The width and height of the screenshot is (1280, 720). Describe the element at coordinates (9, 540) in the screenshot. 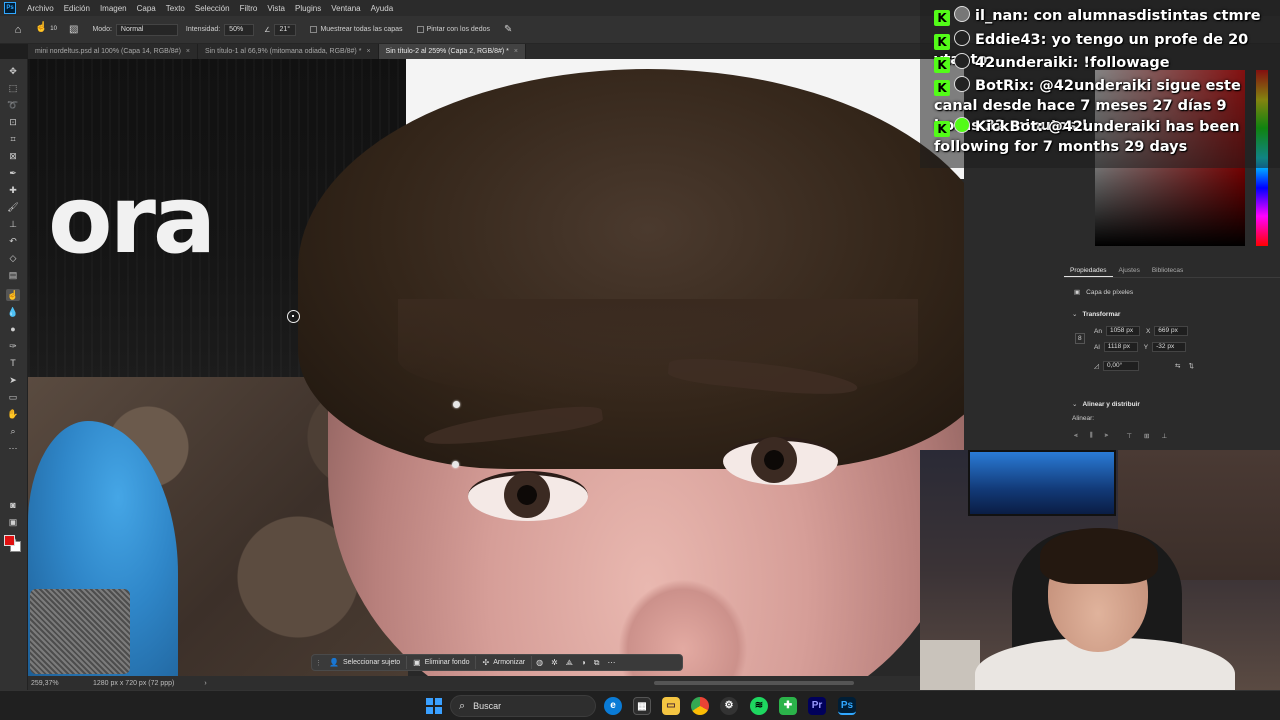

I see `foreground-color-swatch` at that location.